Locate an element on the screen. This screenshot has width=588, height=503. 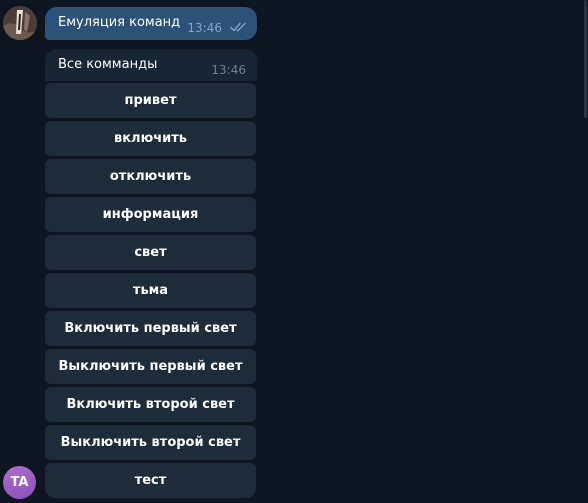
keyboard-button-vyklyuchit-vtoroy-svet: Выключить второй свет is located at coordinates (150, 442).